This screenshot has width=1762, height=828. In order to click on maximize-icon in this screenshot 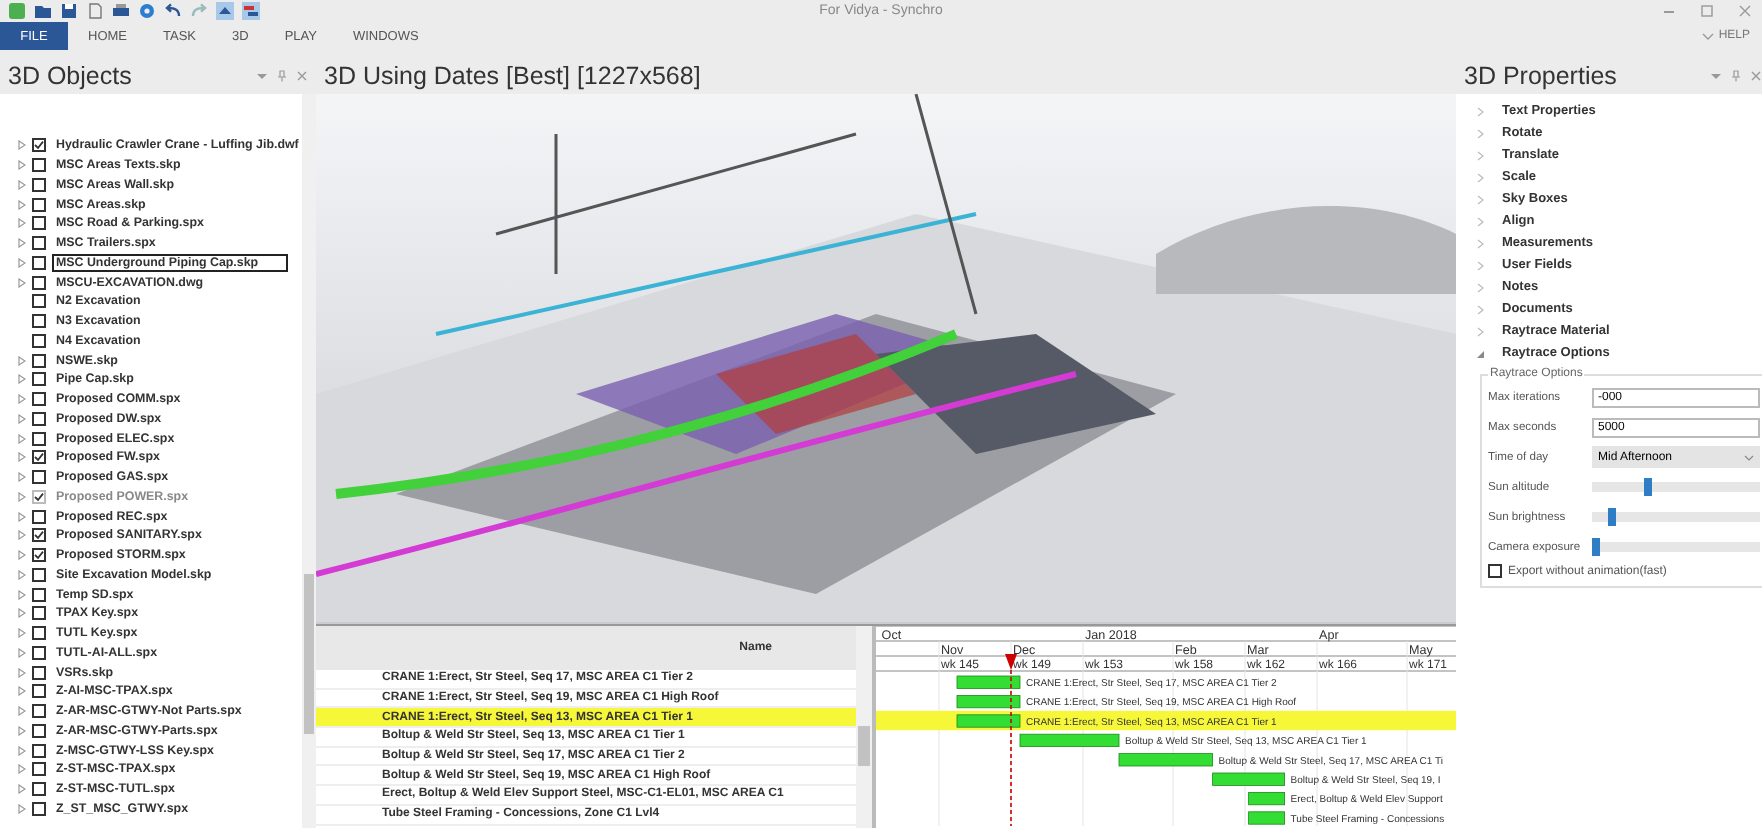, I will do `click(1707, 11)`.